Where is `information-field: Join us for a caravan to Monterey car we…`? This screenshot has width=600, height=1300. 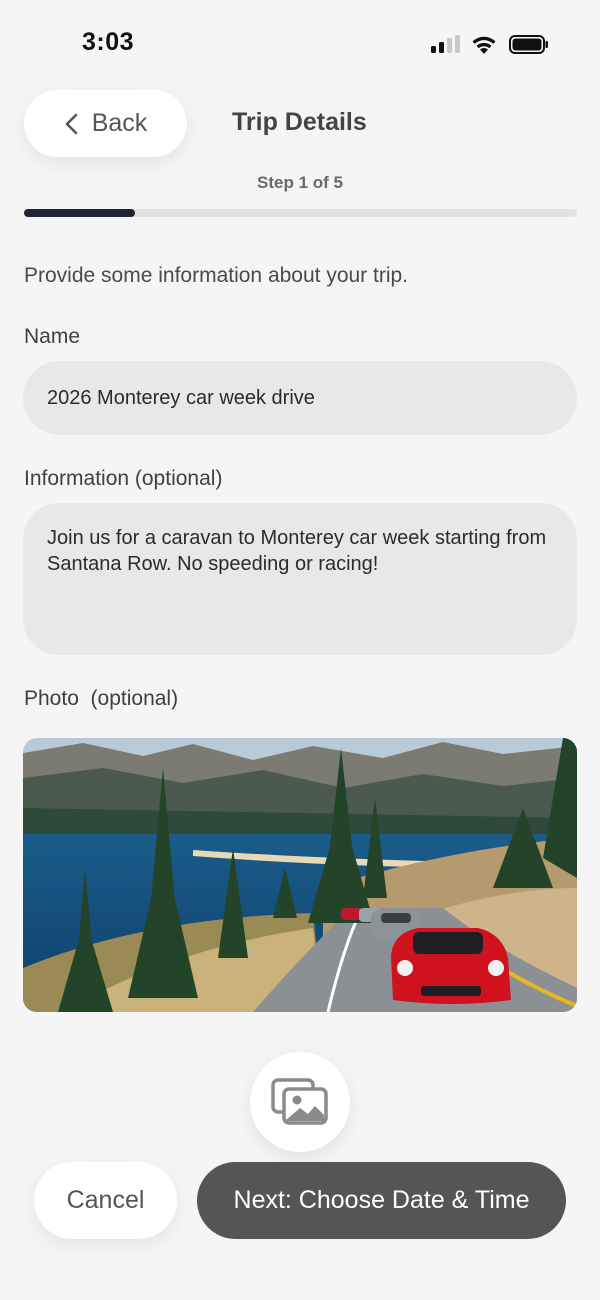 information-field: Join us for a caravan to Monterey car we… is located at coordinates (300, 579).